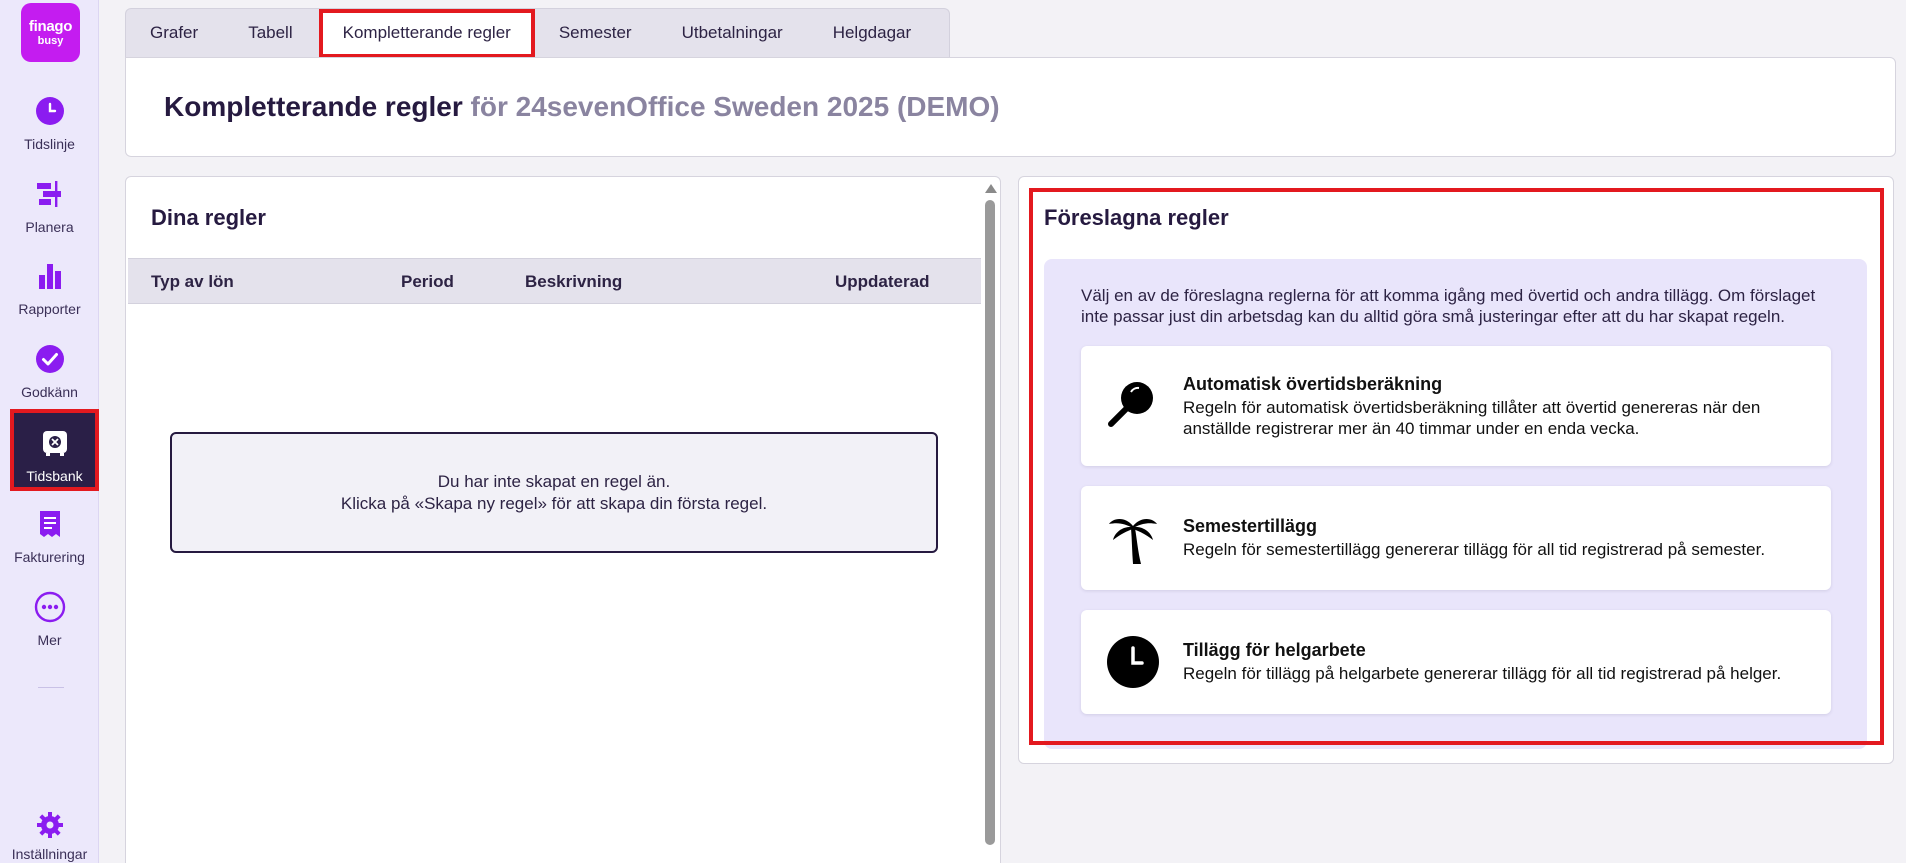  What do you see at coordinates (49, 854) in the screenshot?
I see `sidebar-item-label: Inställningar` at bounding box center [49, 854].